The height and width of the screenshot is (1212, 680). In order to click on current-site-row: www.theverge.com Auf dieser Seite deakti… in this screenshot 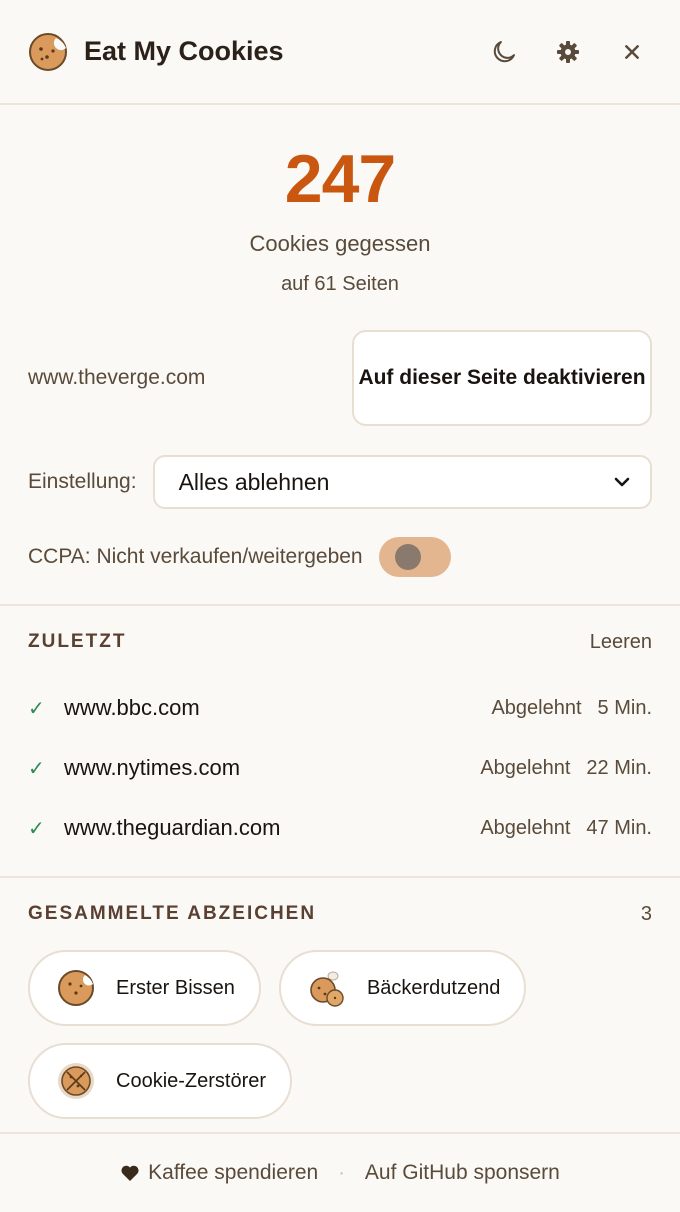, I will do `click(340, 378)`.